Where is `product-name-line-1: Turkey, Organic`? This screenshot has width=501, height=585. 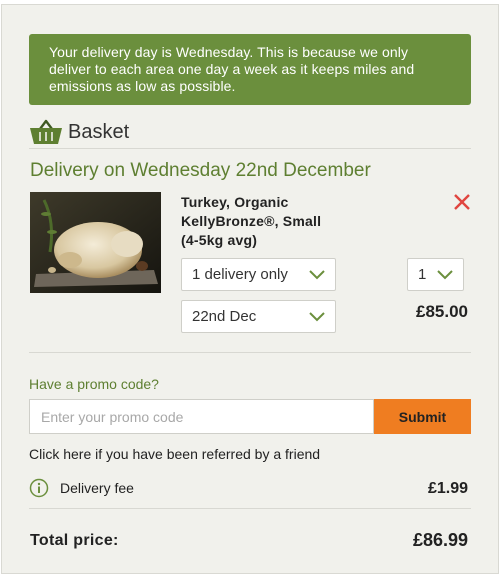 product-name-line-1: Turkey, Organic is located at coordinates (235, 202).